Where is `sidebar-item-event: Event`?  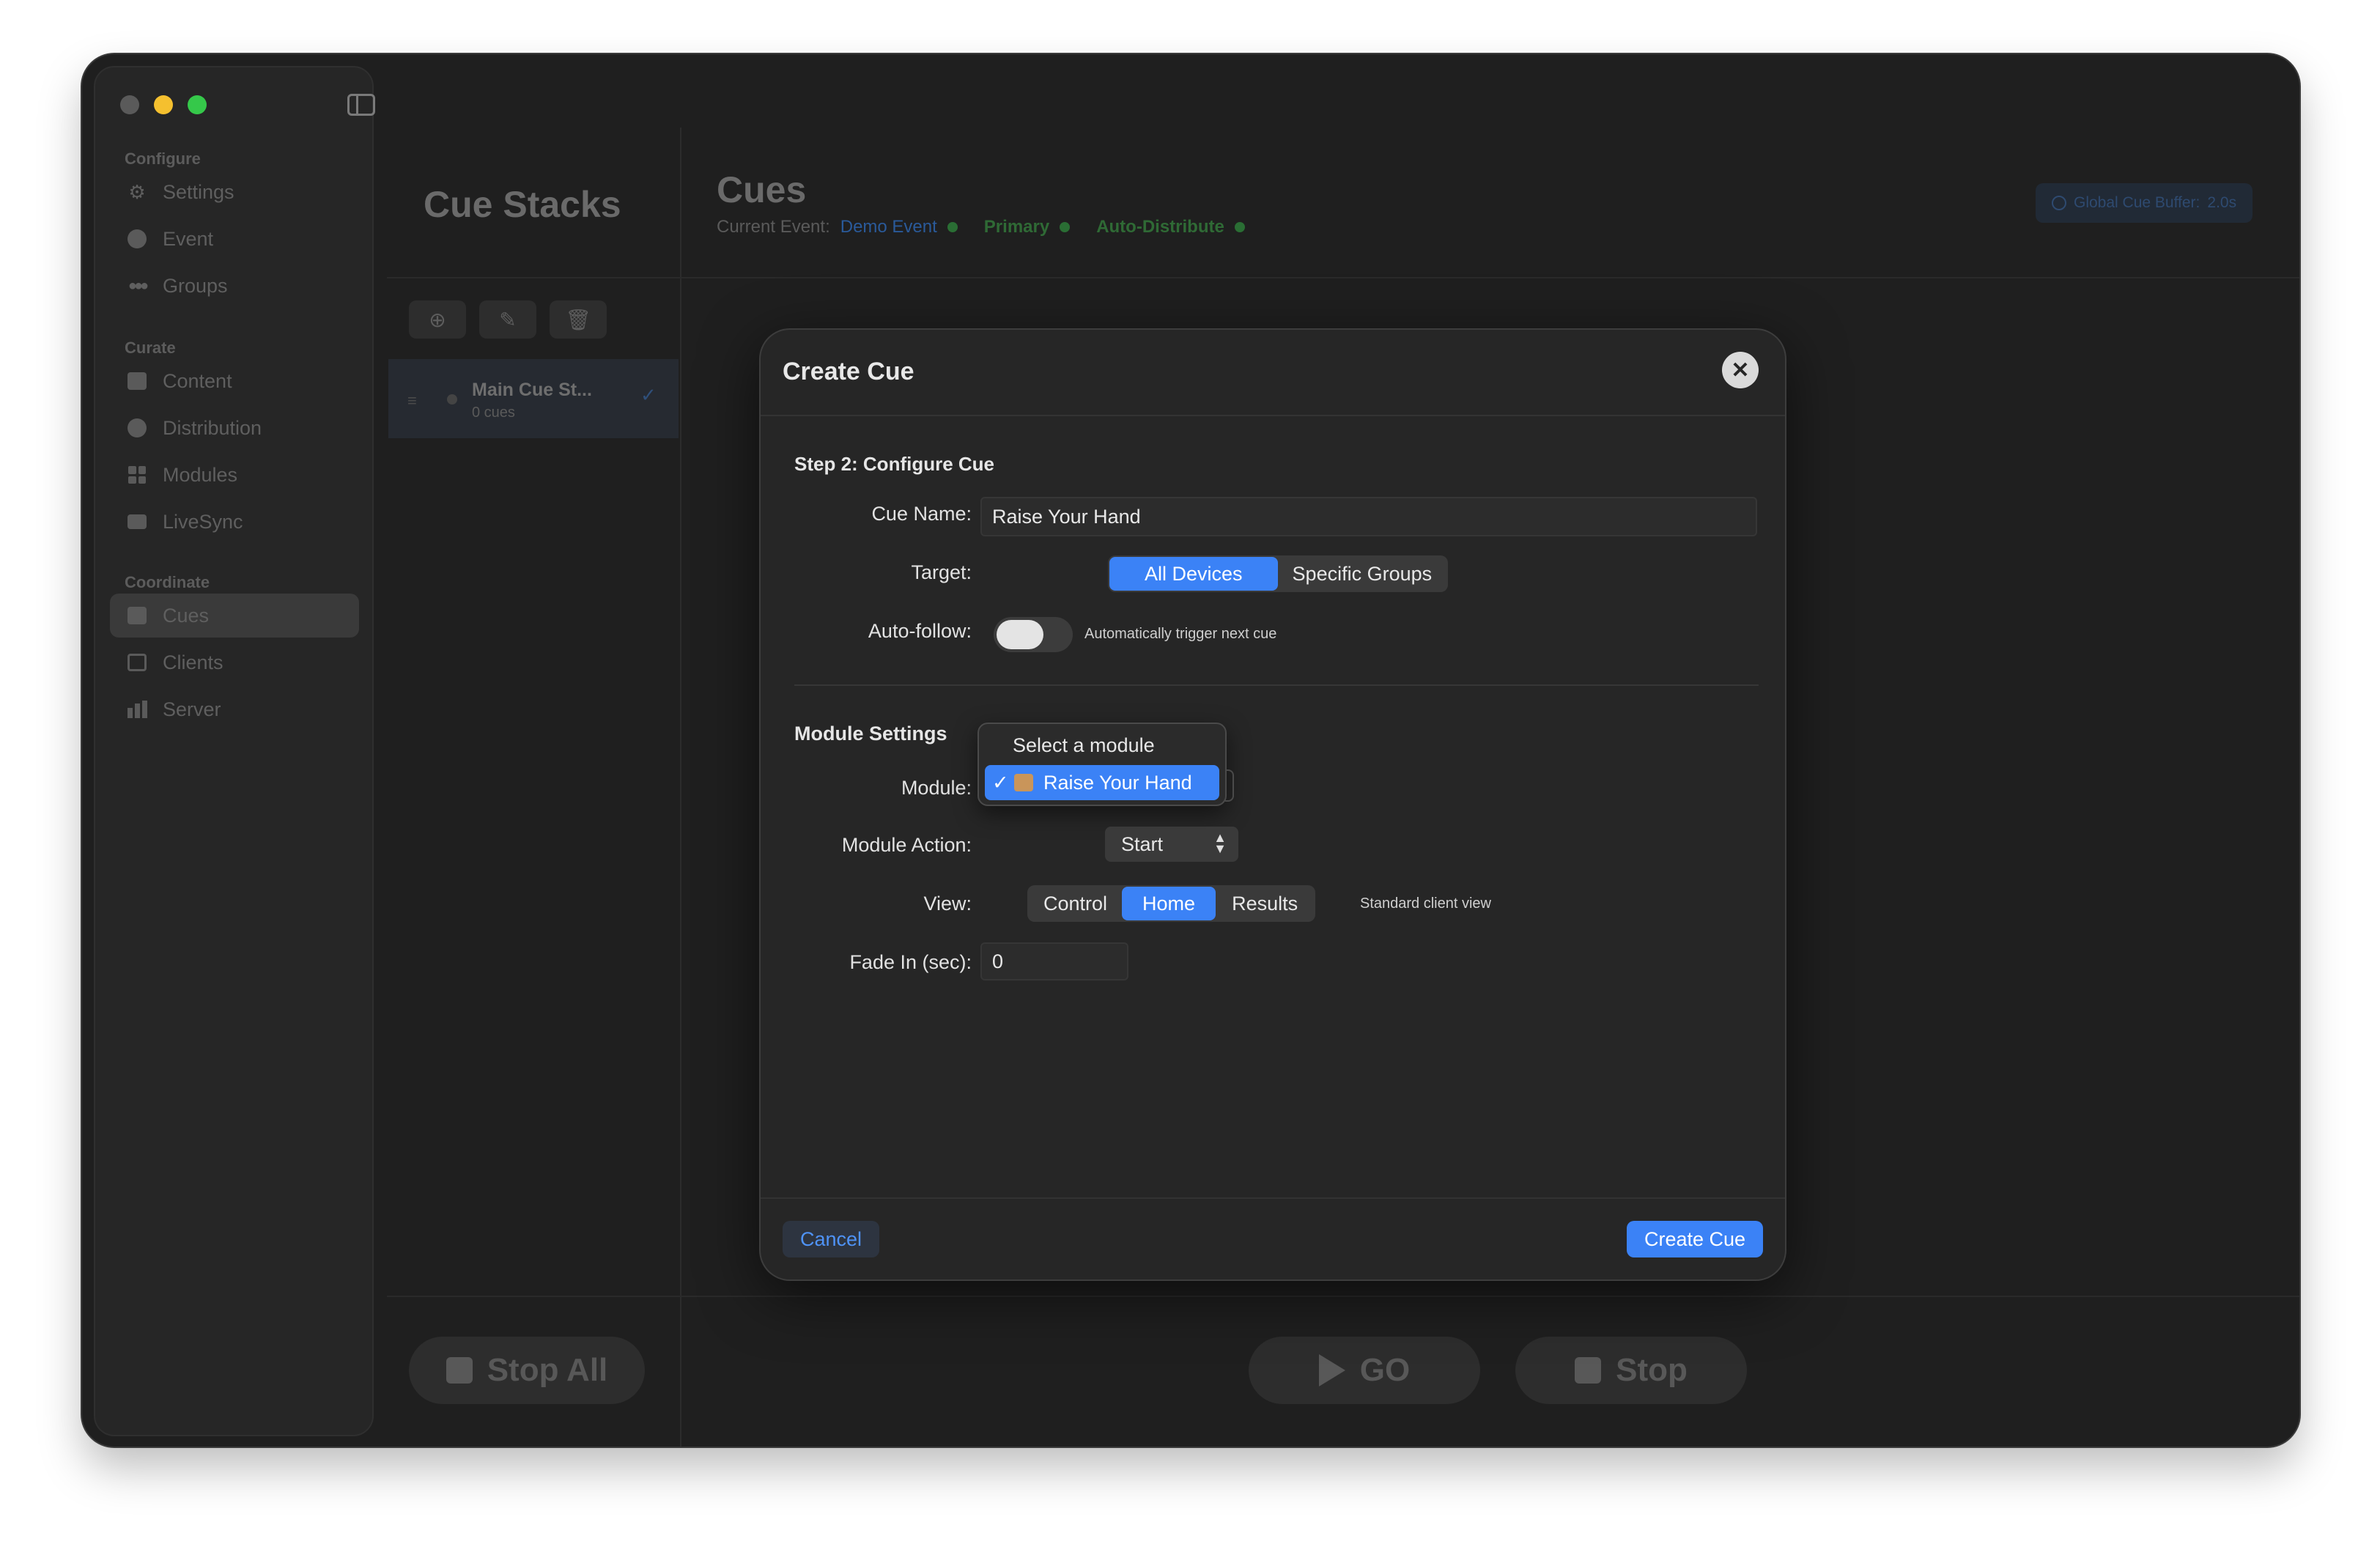 sidebar-item-event: Event is located at coordinates (235, 239).